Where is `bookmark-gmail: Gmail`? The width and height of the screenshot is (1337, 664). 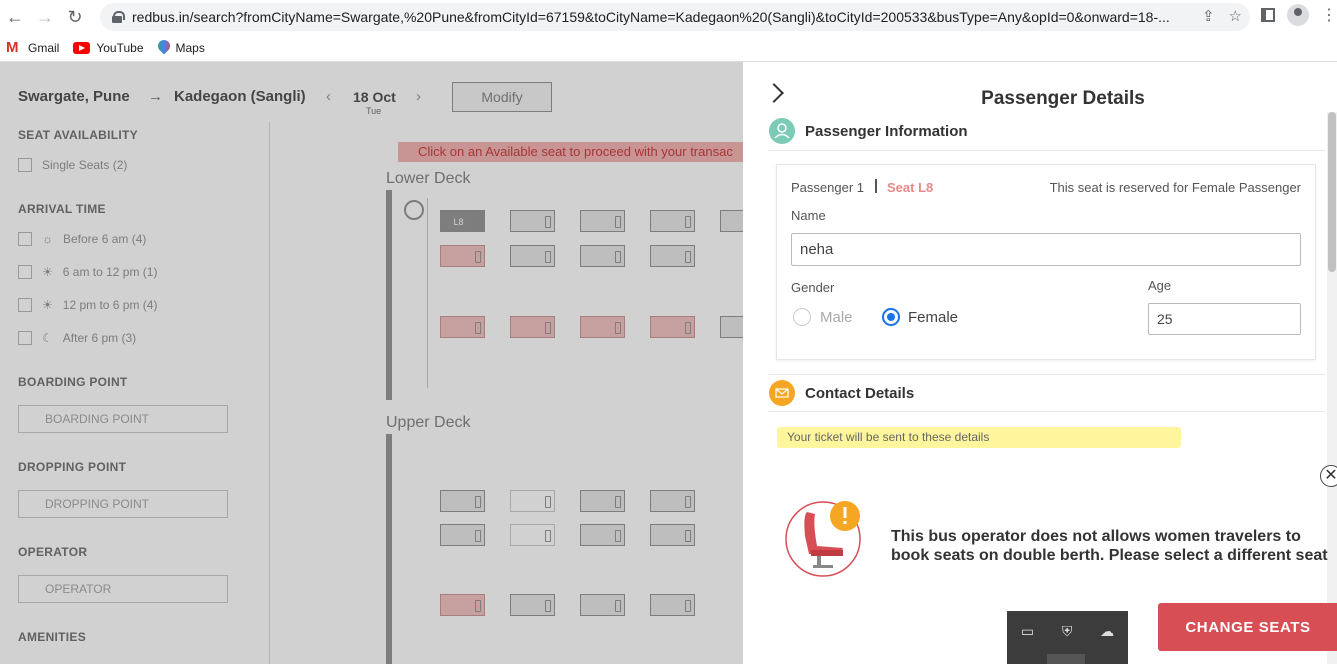 bookmark-gmail: Gmail is located at coordinates (33, 47).